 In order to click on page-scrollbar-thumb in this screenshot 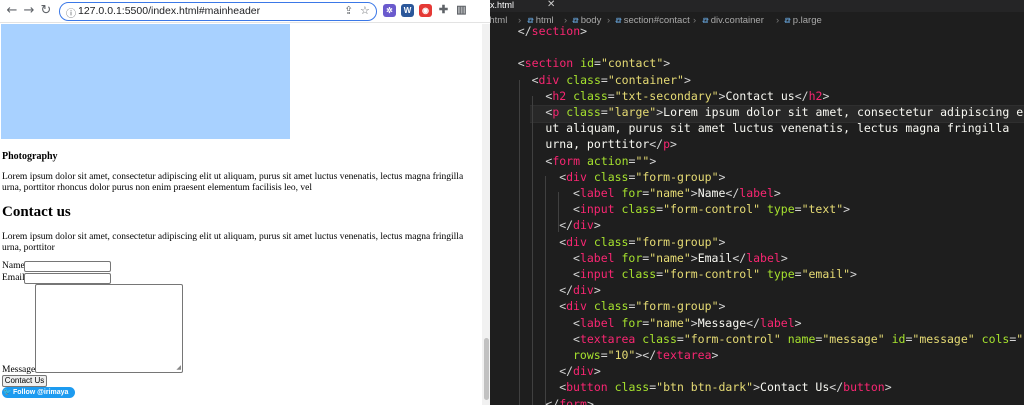, I will do `click(486, 369)`.